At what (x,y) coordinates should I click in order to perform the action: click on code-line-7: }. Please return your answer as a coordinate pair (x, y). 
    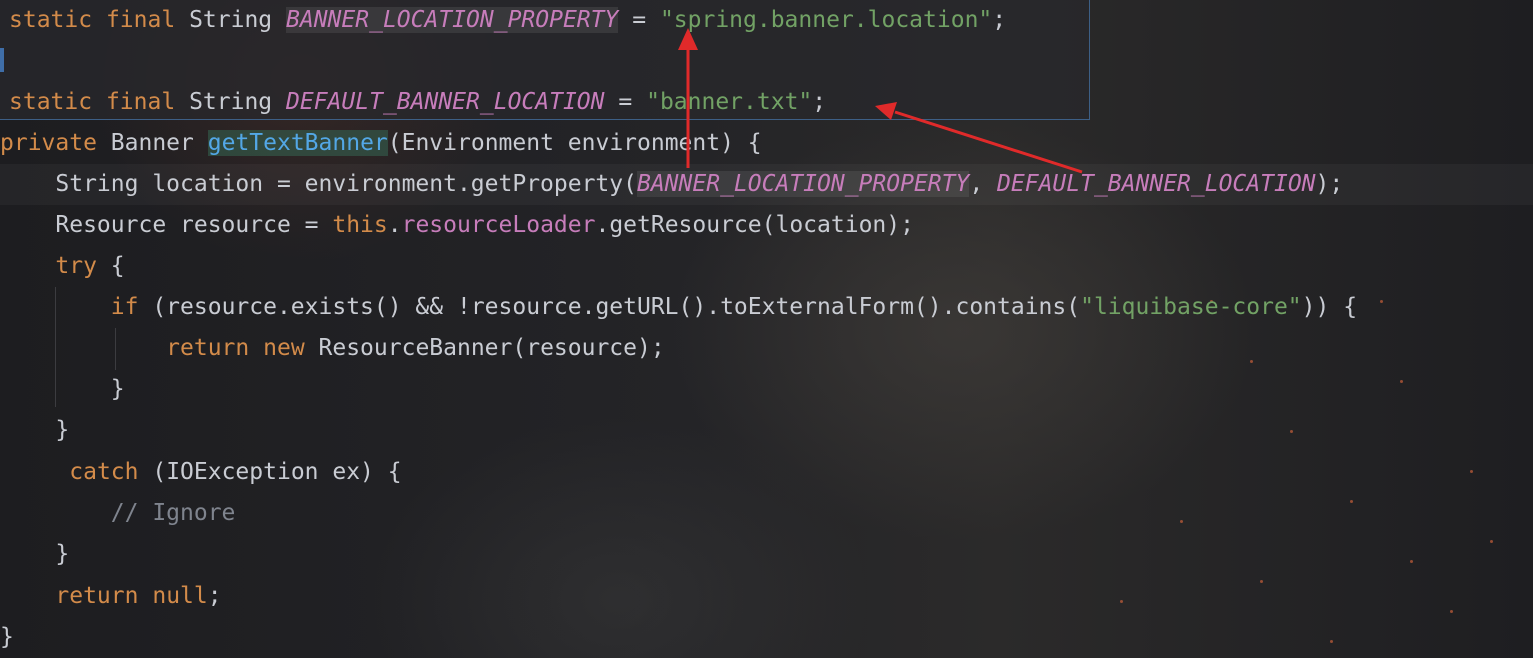
    Looking at the image, I should click on (766, 389).